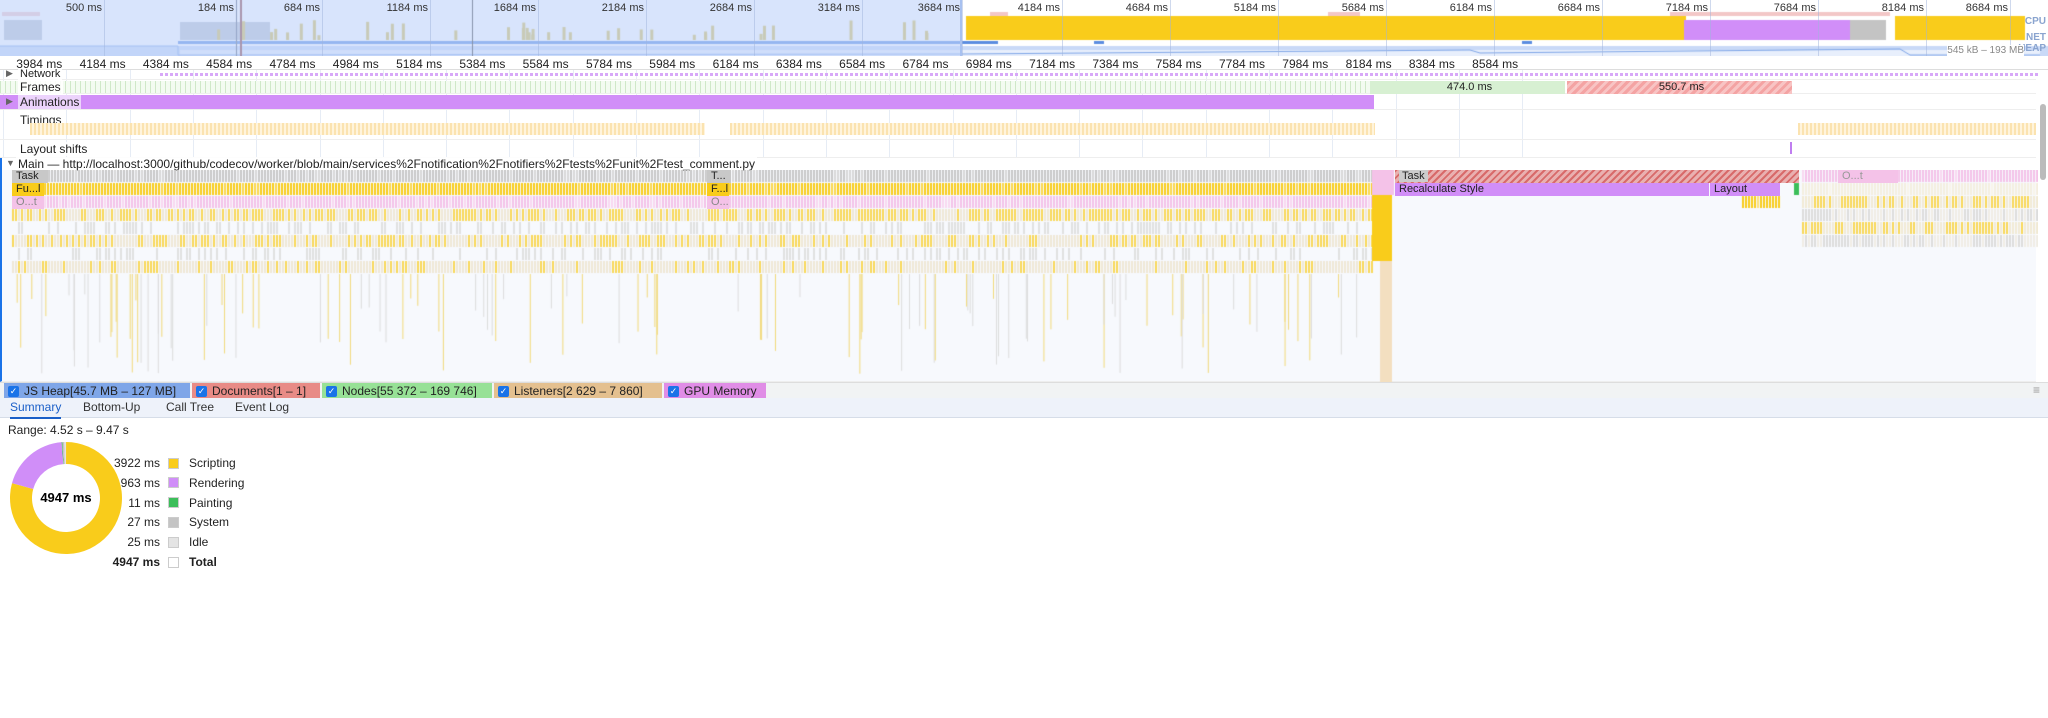  What do you see at coordinates (1254, 8) in the screenshot?
I see `overview-tick: 5184 ms` at bounding box center [1254, 8].